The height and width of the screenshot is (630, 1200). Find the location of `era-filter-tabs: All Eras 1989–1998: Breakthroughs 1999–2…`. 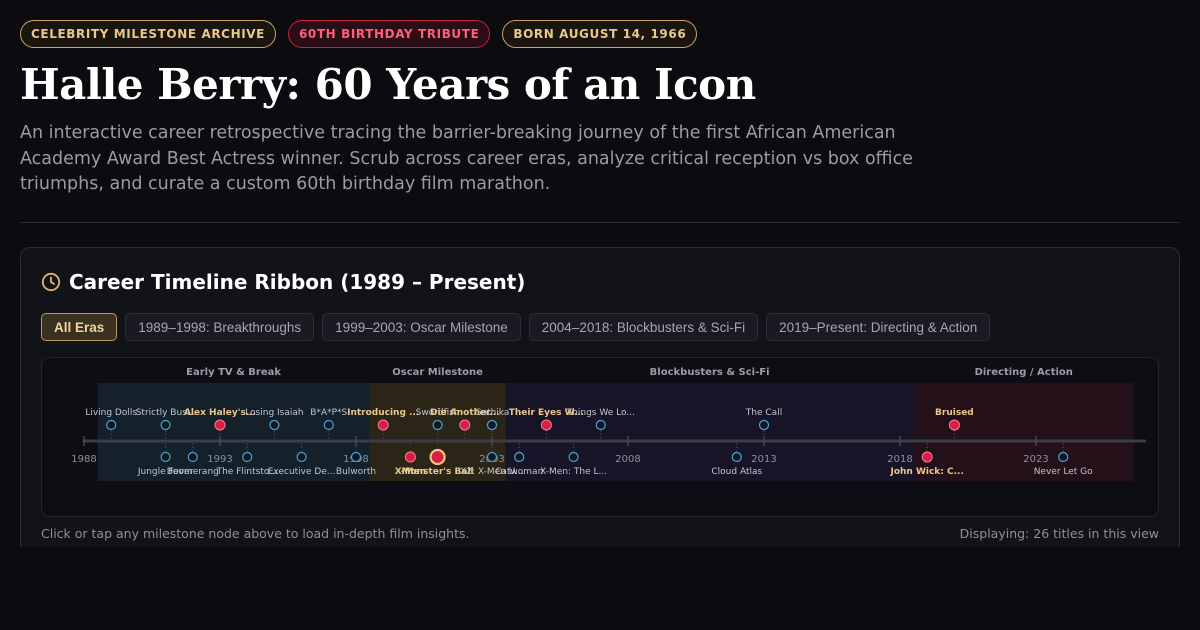

era-filter-tabs: All Eras 1989–1998: Breakthroughs 1999–2… is located at coordinates (516, 327).